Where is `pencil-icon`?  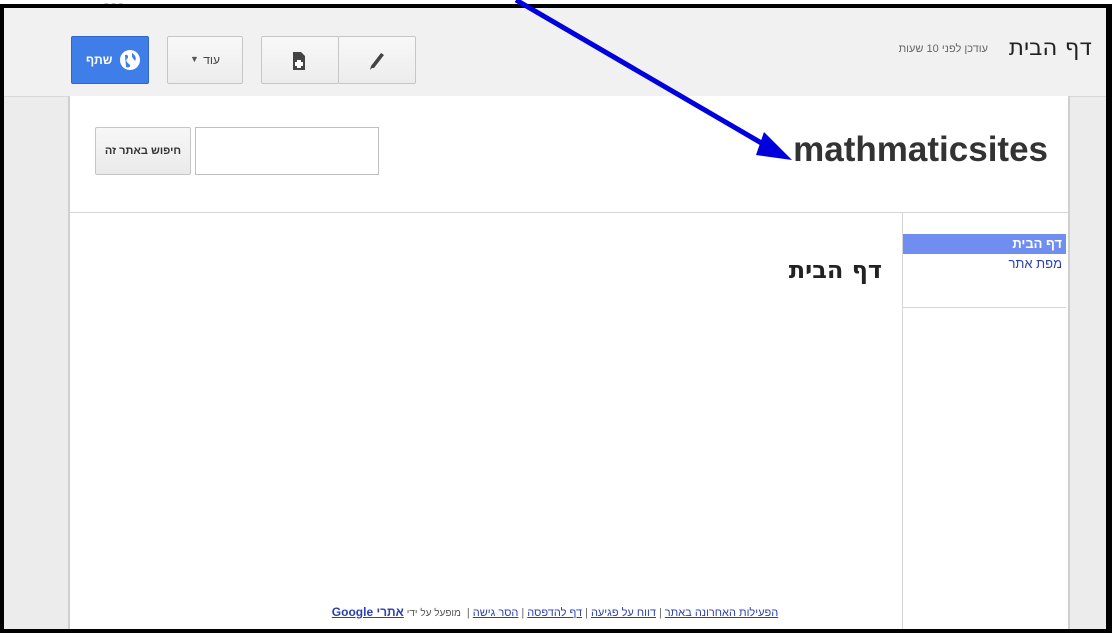
pencil-icon is located at coordinates (377, 61).